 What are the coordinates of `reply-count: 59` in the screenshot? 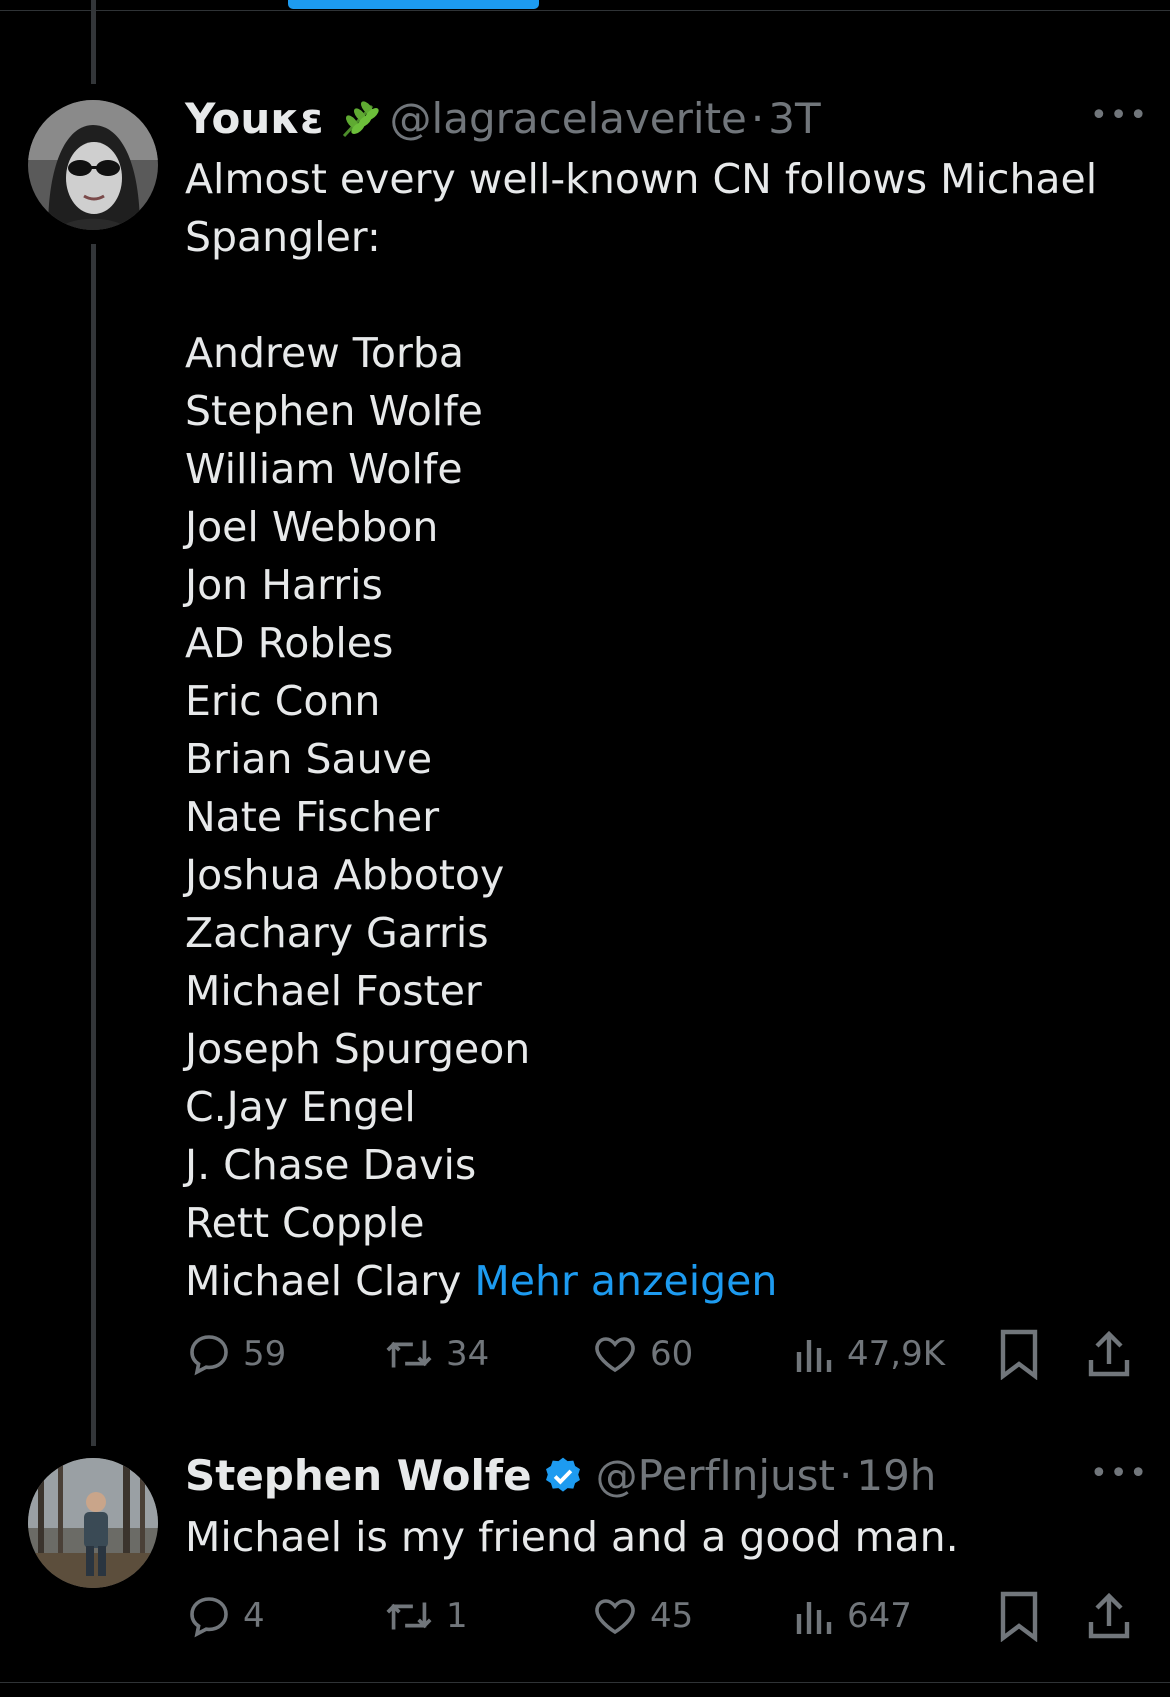 It's located at (265, 1354).